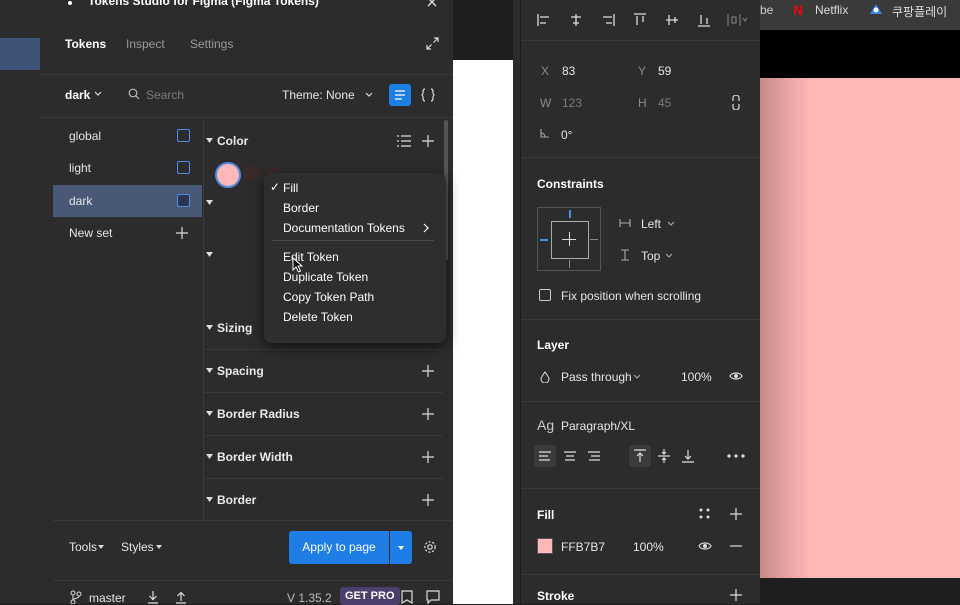 This screenshot has height=605, width=960. What do you see at coordinates (583, 547) in the screenshot?
I see `fill-hex-input: FFB7B7` at bounding box center [583, 547].